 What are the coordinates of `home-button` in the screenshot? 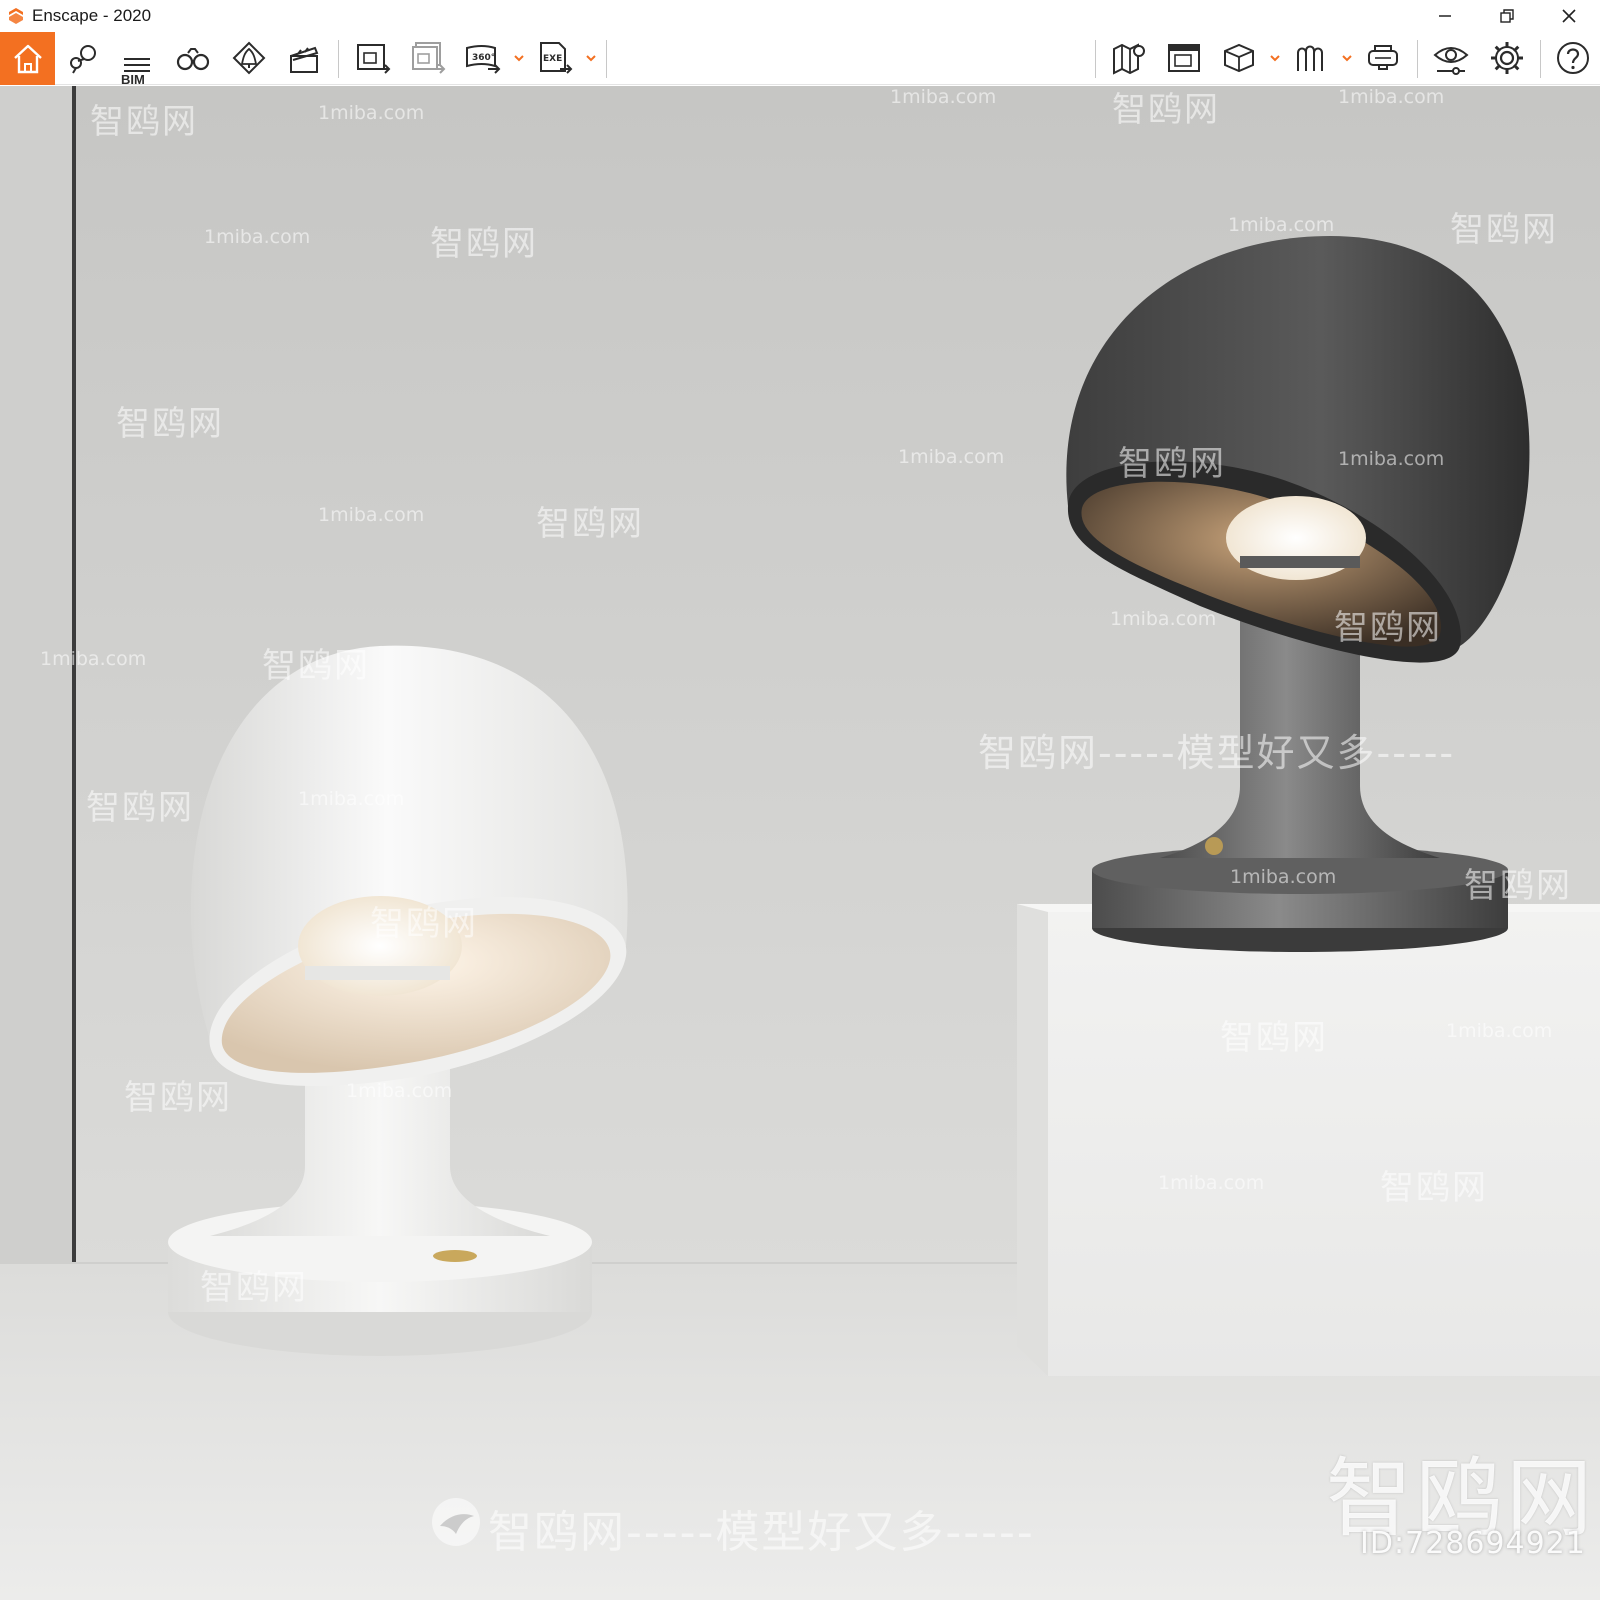 It's located at (27, 58).